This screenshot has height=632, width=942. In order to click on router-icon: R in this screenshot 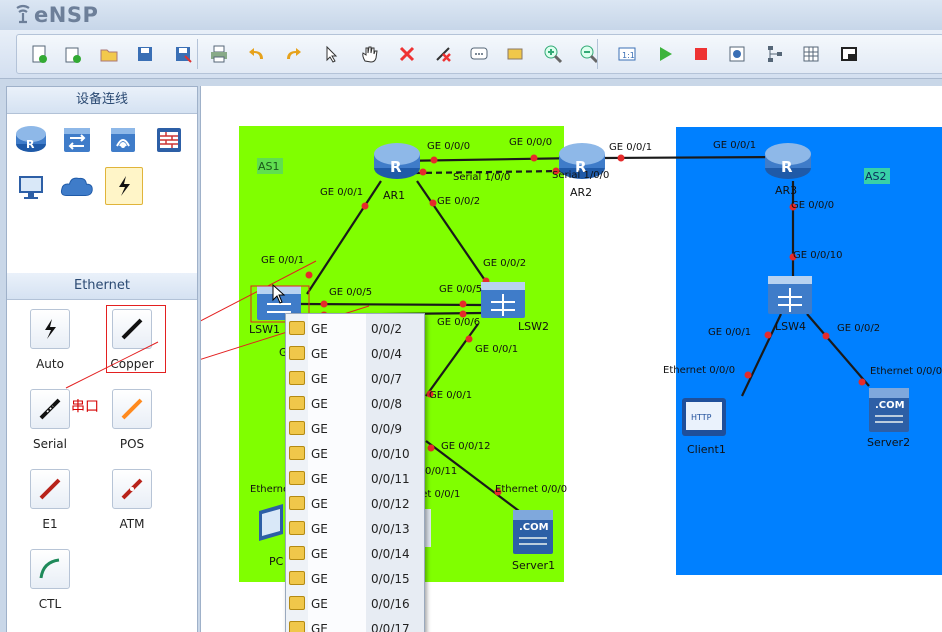, I will do `click(31, 139)`.